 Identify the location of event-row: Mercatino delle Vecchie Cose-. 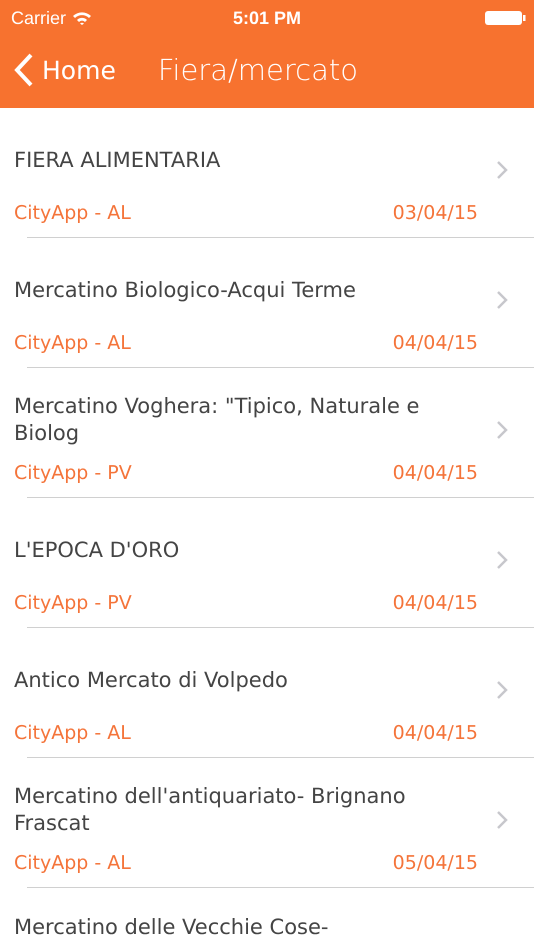
(267, 919).